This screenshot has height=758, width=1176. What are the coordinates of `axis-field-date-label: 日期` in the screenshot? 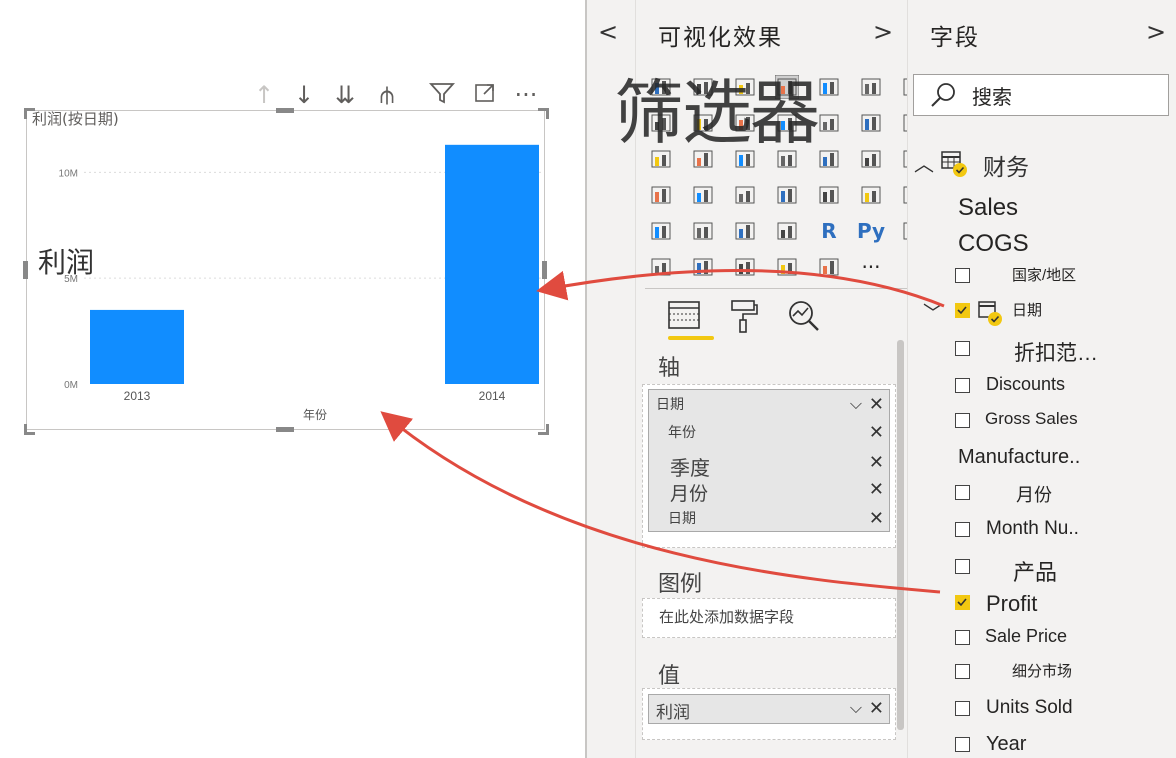 It's located at (670, 405).